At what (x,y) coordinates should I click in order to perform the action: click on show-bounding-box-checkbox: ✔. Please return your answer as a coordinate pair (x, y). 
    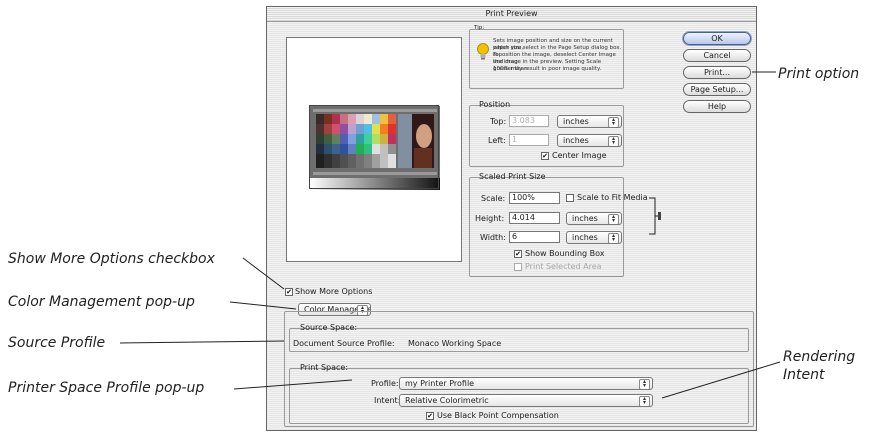
    Looking at the image, I should click on (518, 254).